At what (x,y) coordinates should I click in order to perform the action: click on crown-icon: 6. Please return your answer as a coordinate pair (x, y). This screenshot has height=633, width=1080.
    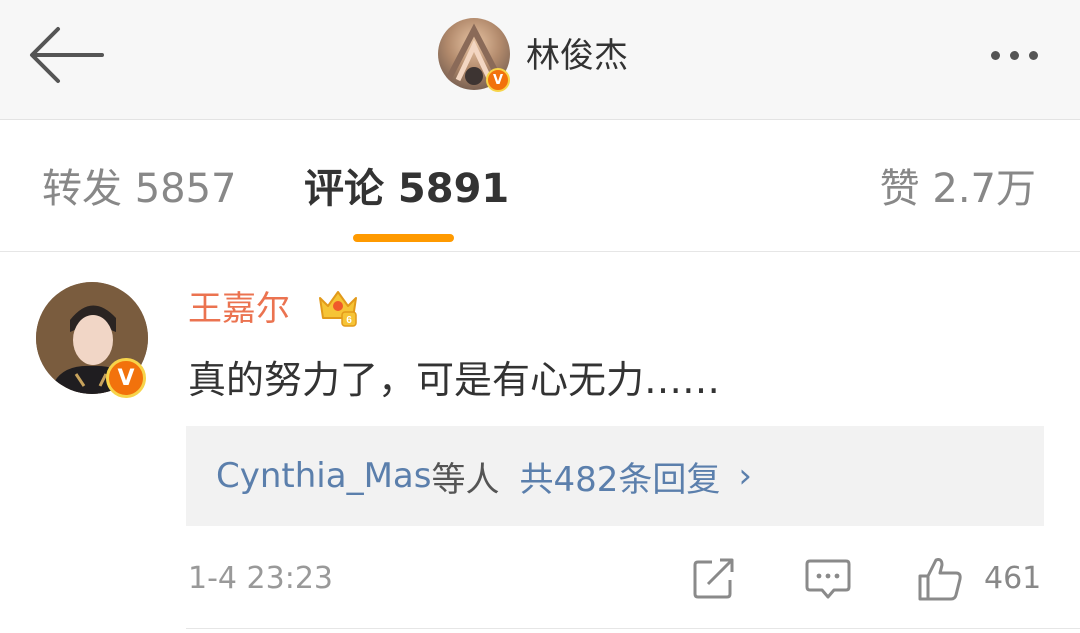
    Looking at the image, I should click on (338, 309).